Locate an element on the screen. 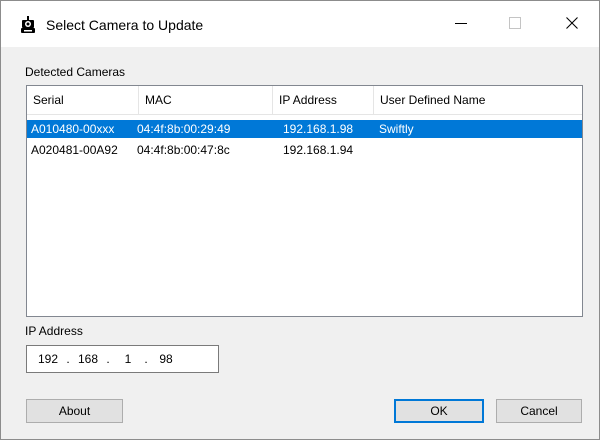  minimize-icon is located at coordinates (461, 24).